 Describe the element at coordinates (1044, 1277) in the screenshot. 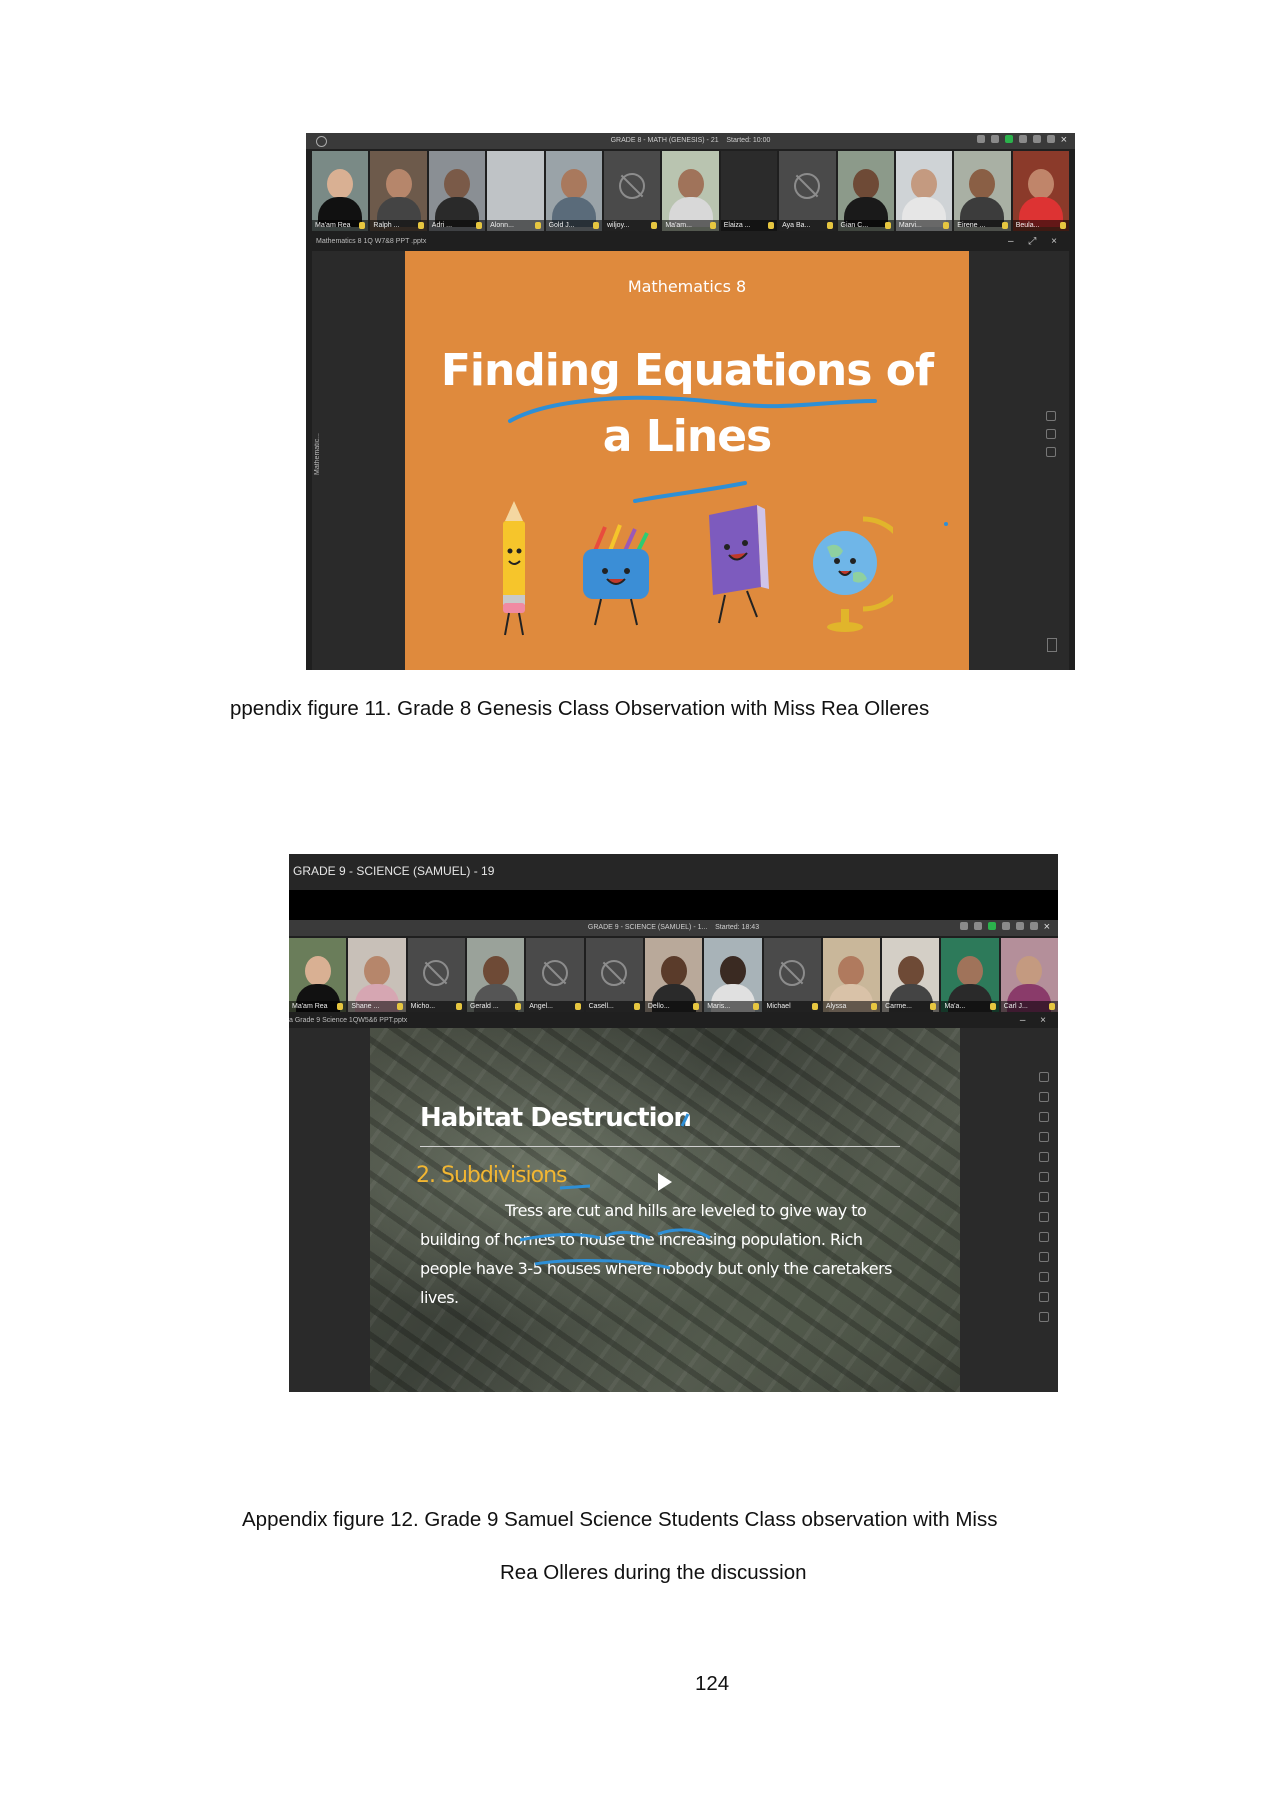

I see `cloud-icon` at that location.